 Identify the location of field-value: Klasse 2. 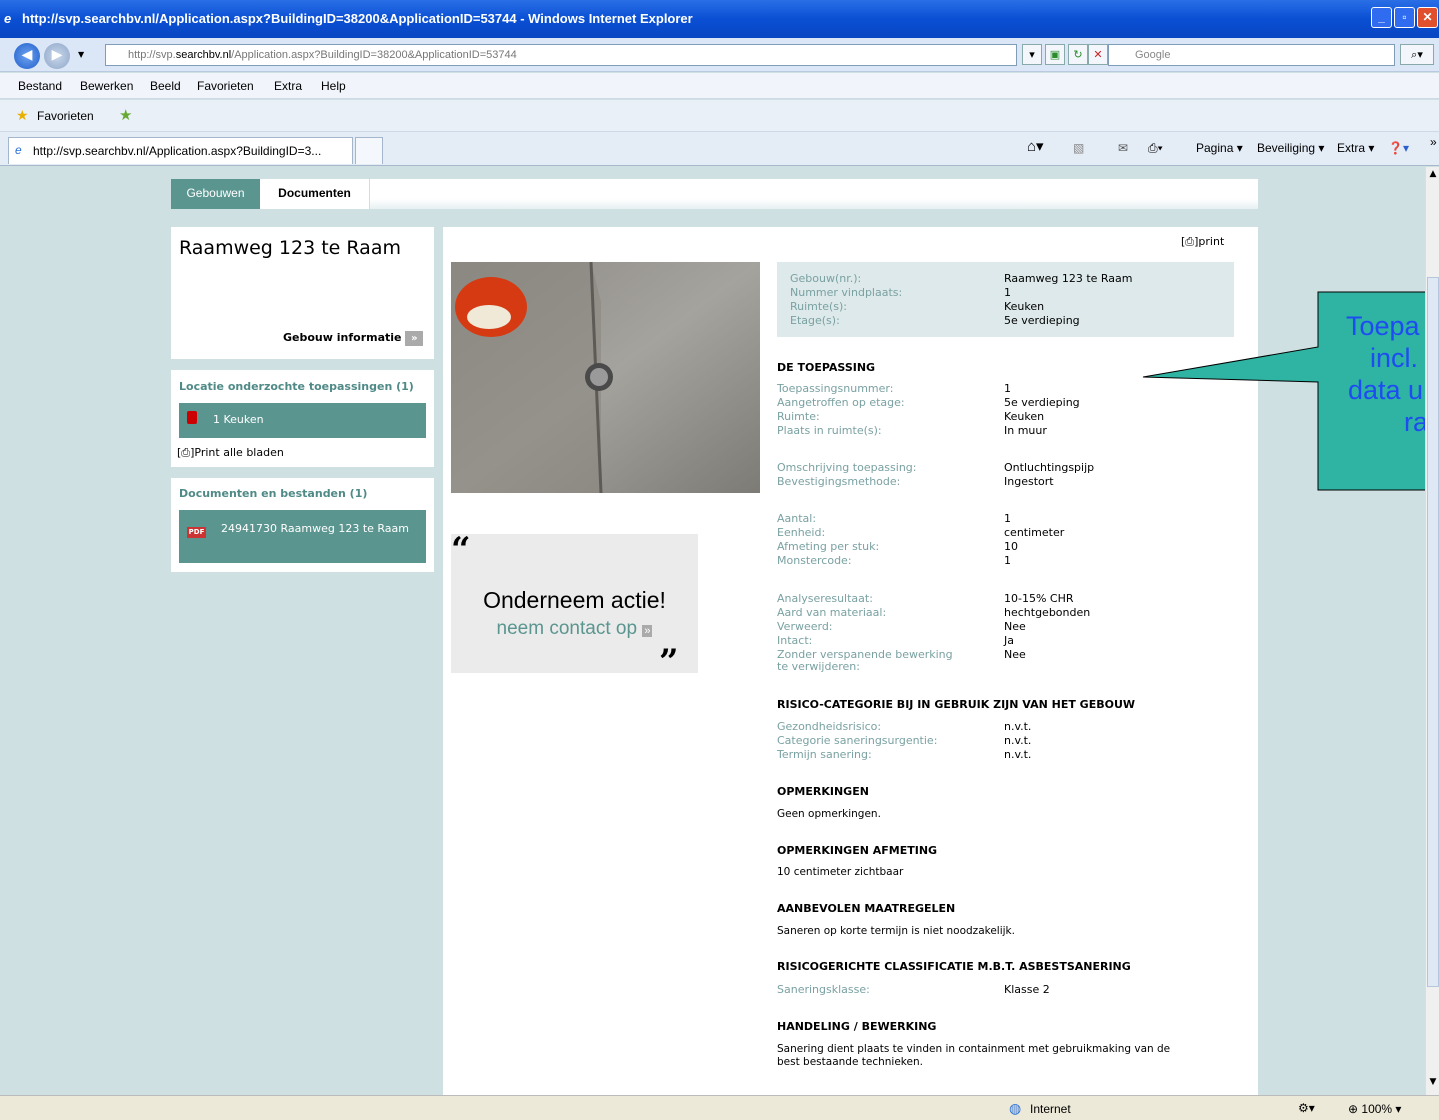
(1027, 989).